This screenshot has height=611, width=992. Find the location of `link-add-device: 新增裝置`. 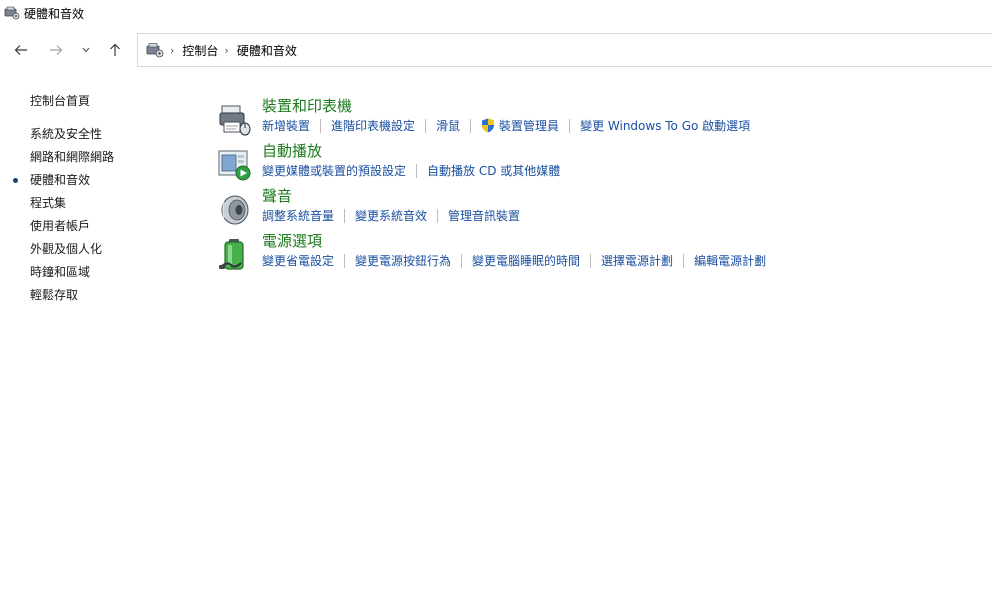

link-add-device: 新增裝置 is located at coordinates (286, 125).